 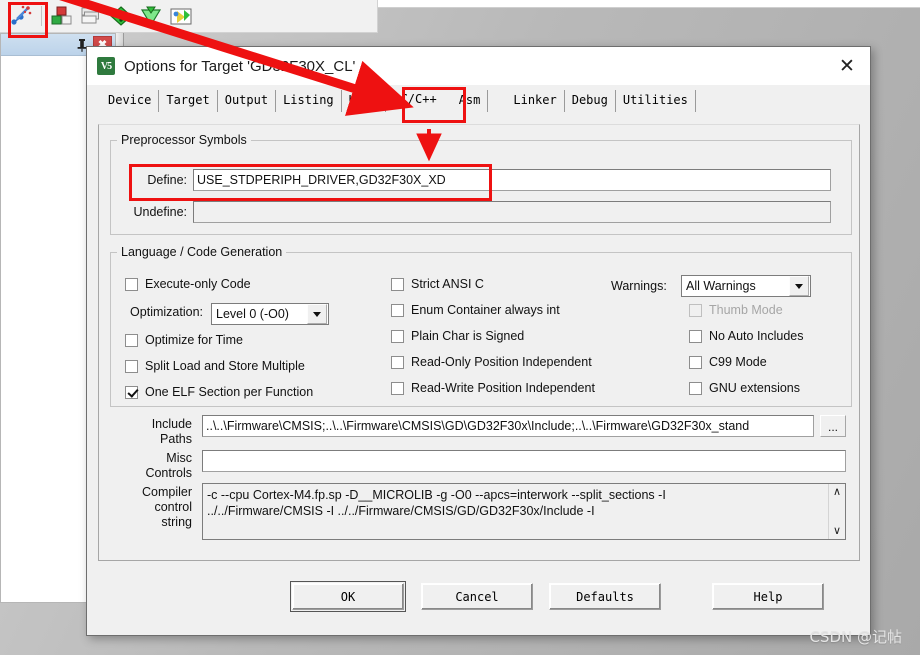 I want to click on checkbox-execute-only-code: Execute-only Code, so click(x=188, y=284).